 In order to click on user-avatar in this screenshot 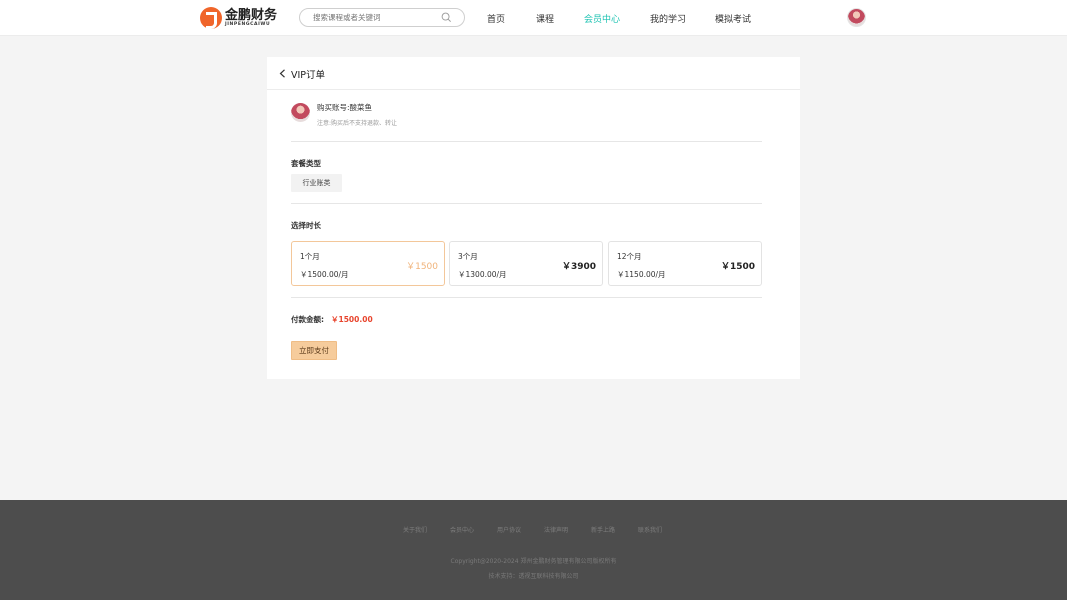, I will do `click(856, 17)`.